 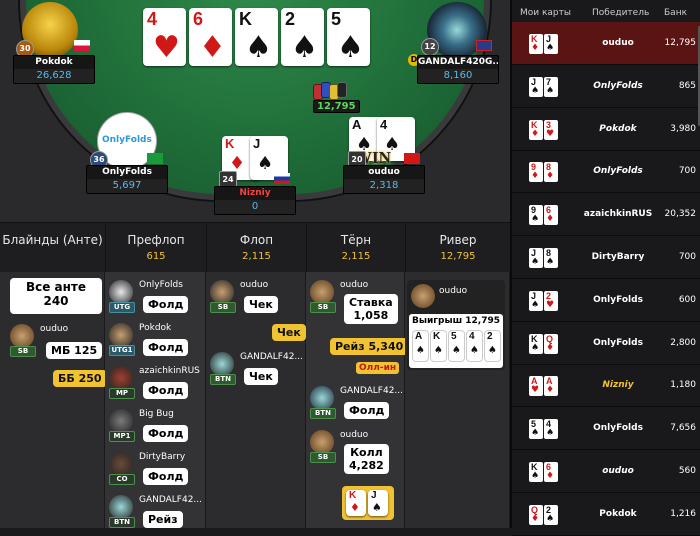 What do you see at coordinates (384, 186) in the screenshot?
I see `player-stack: 2,318` at bounding box center [384, 186].